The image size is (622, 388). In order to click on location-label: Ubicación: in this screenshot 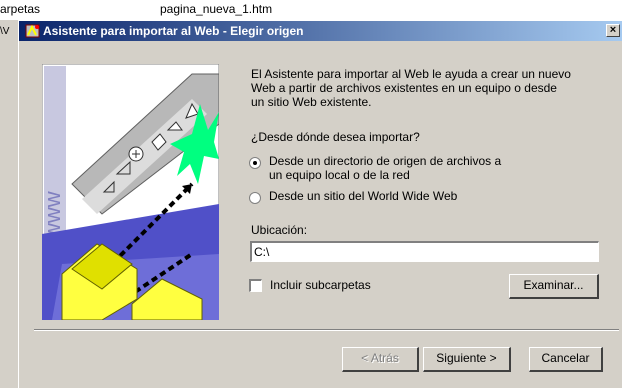, I will do `click(279, 230)`.